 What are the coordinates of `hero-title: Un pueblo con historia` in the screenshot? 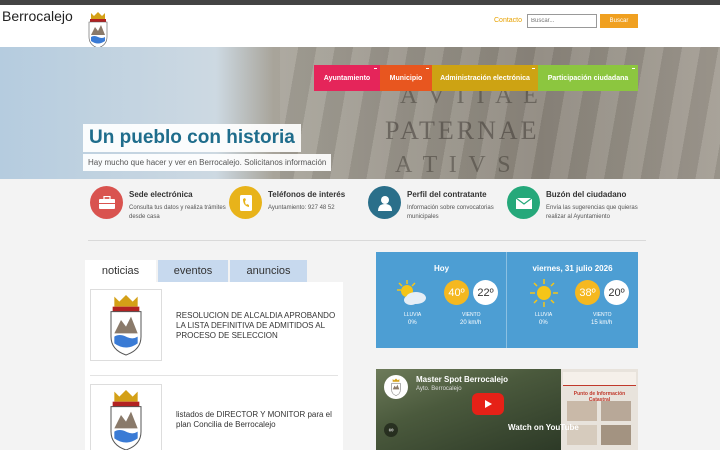 It's located at (192, 138).